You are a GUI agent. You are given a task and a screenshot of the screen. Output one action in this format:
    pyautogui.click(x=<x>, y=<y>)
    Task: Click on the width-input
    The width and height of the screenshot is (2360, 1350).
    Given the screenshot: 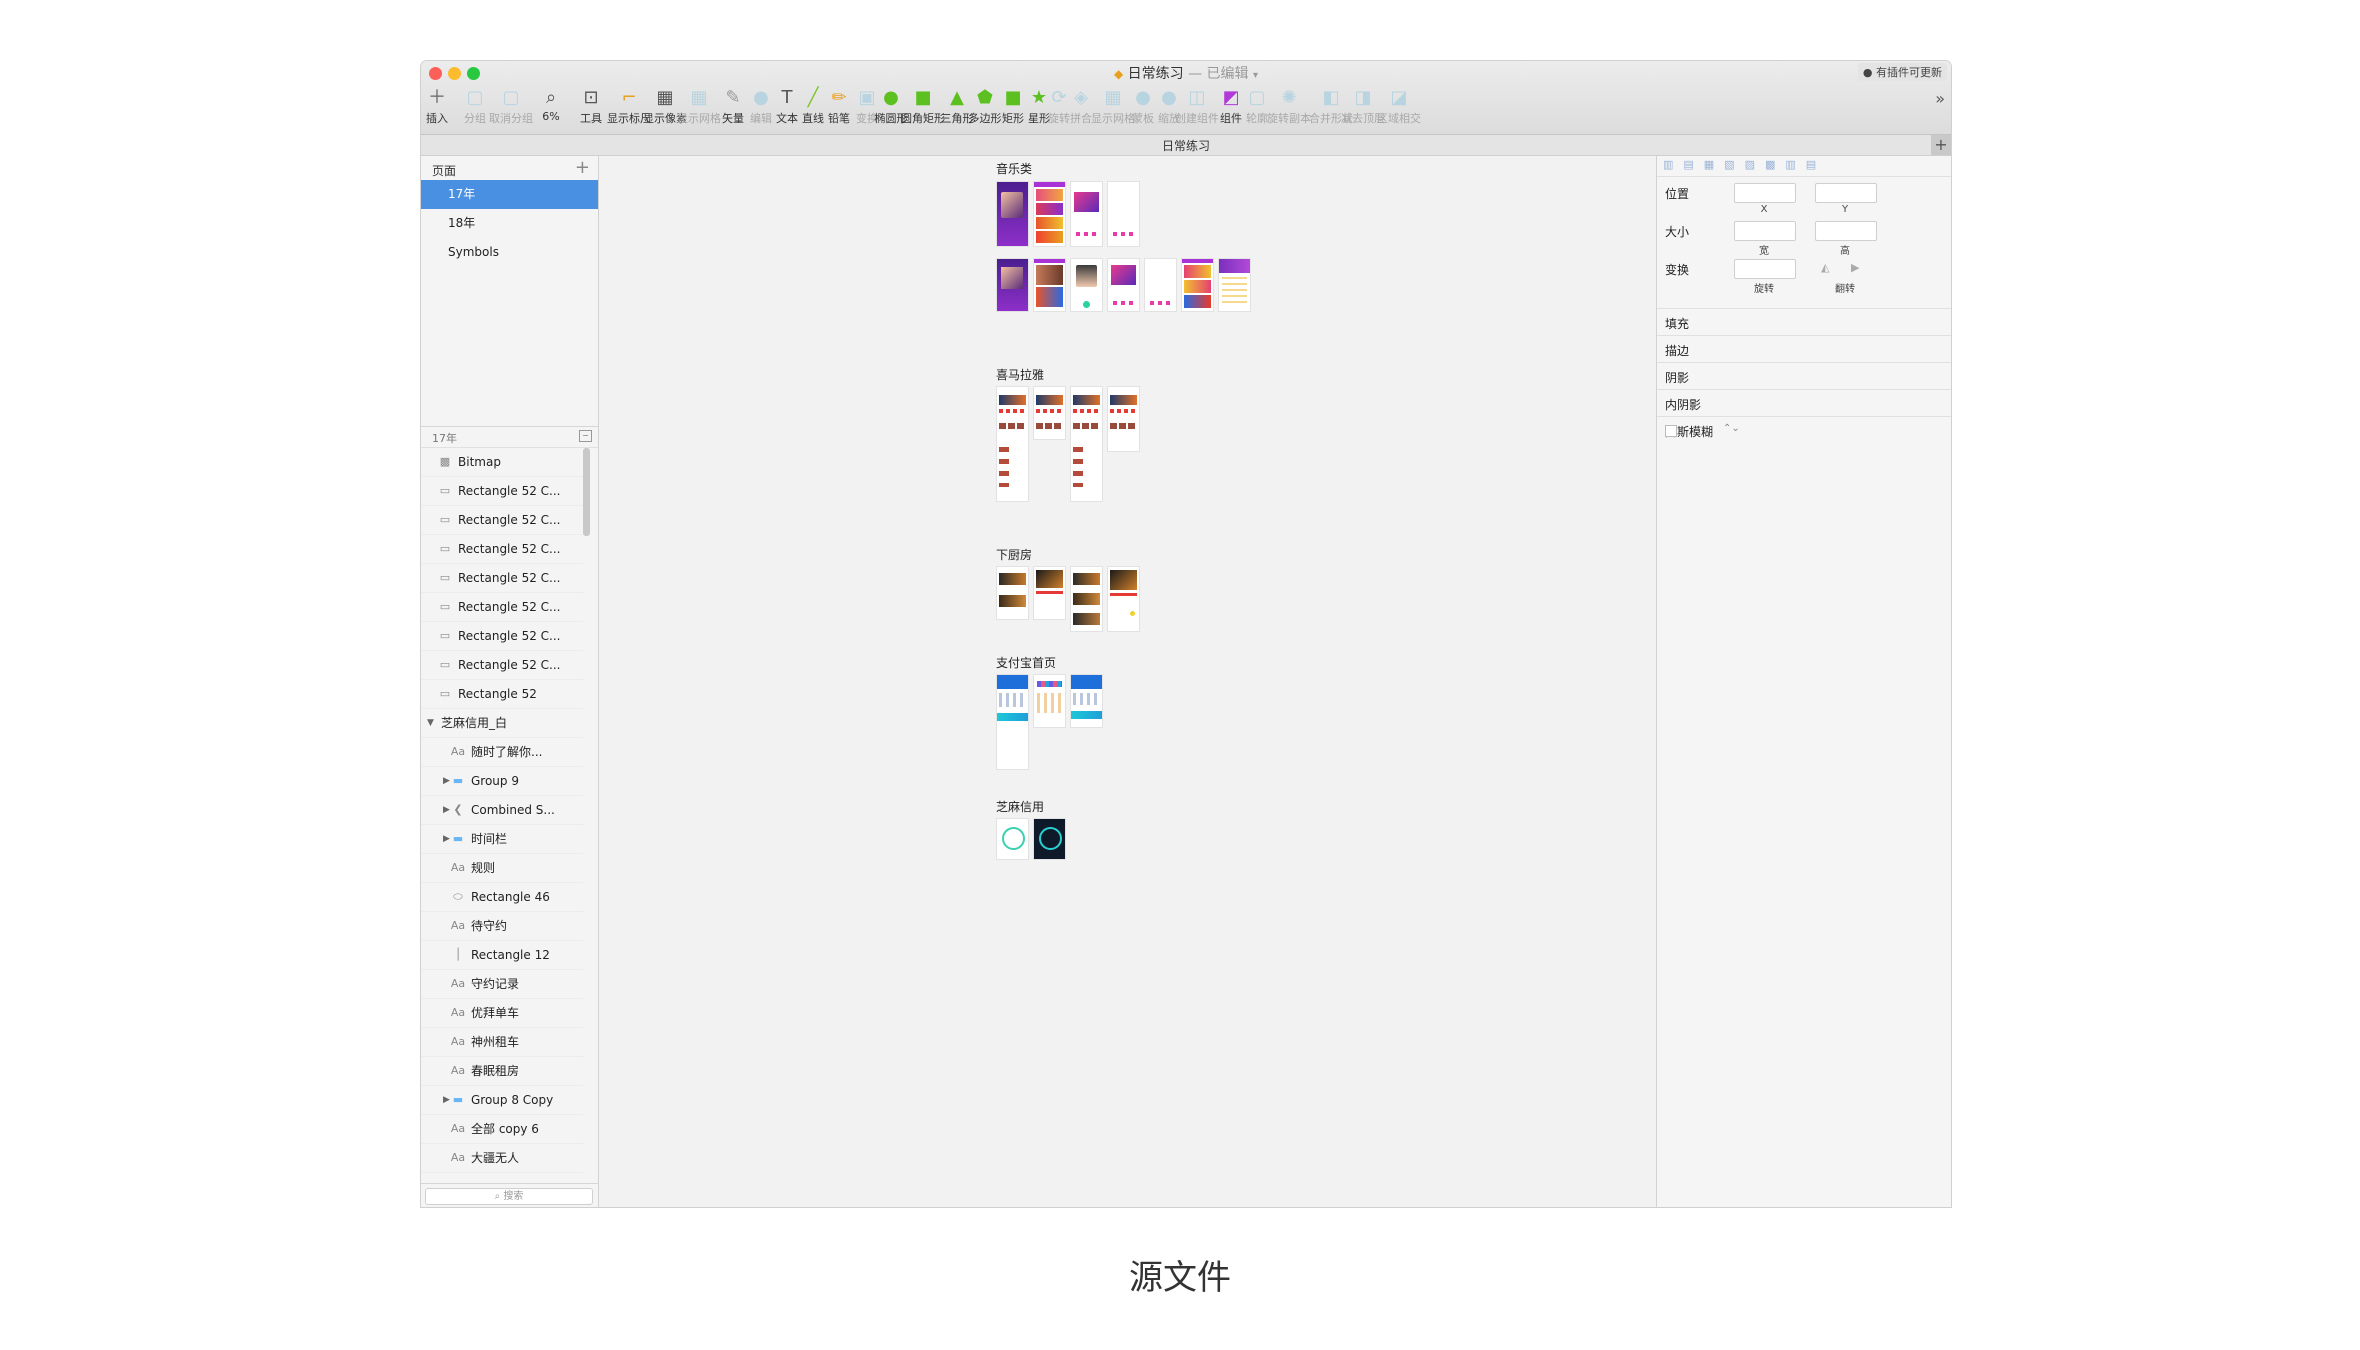 What is the action you would take?
    pyautogui.click(x=1765, y=231)
    